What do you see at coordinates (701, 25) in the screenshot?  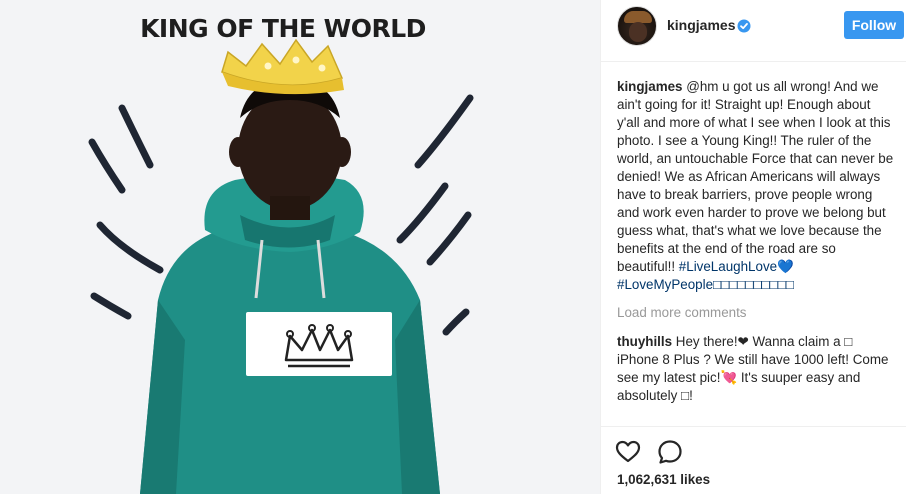 I see `post-author-username: kingjames` at bounding box center [701, 25].